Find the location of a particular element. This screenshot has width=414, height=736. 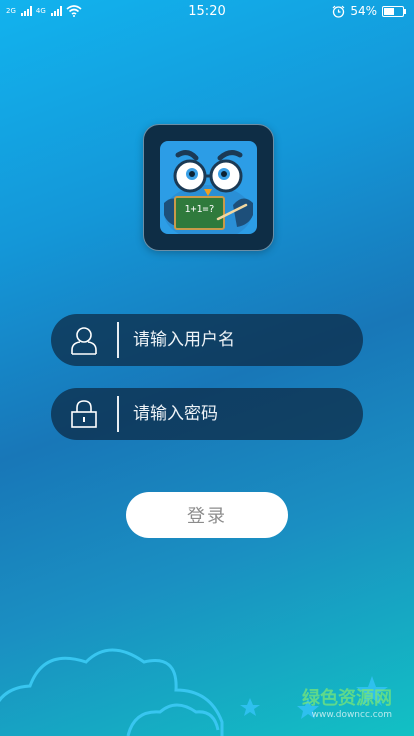

watermark: 绿色资源网 www.downcc.com is located at coordinates (347, 702).